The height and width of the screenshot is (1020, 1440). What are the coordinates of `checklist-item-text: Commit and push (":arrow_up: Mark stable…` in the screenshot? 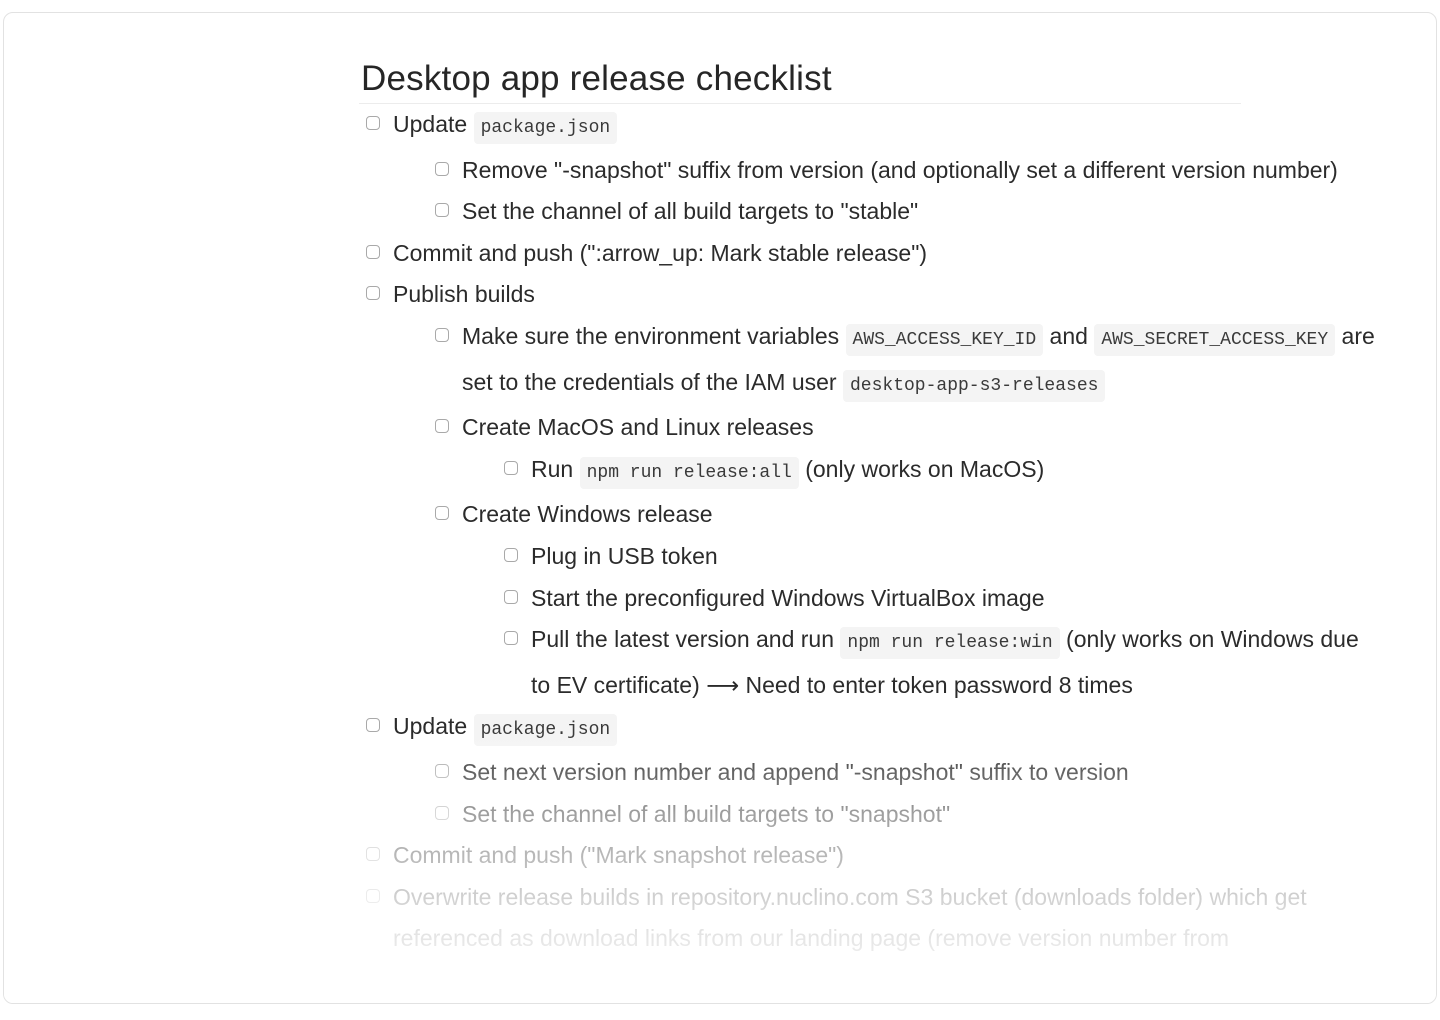 It's located at (660, 252).